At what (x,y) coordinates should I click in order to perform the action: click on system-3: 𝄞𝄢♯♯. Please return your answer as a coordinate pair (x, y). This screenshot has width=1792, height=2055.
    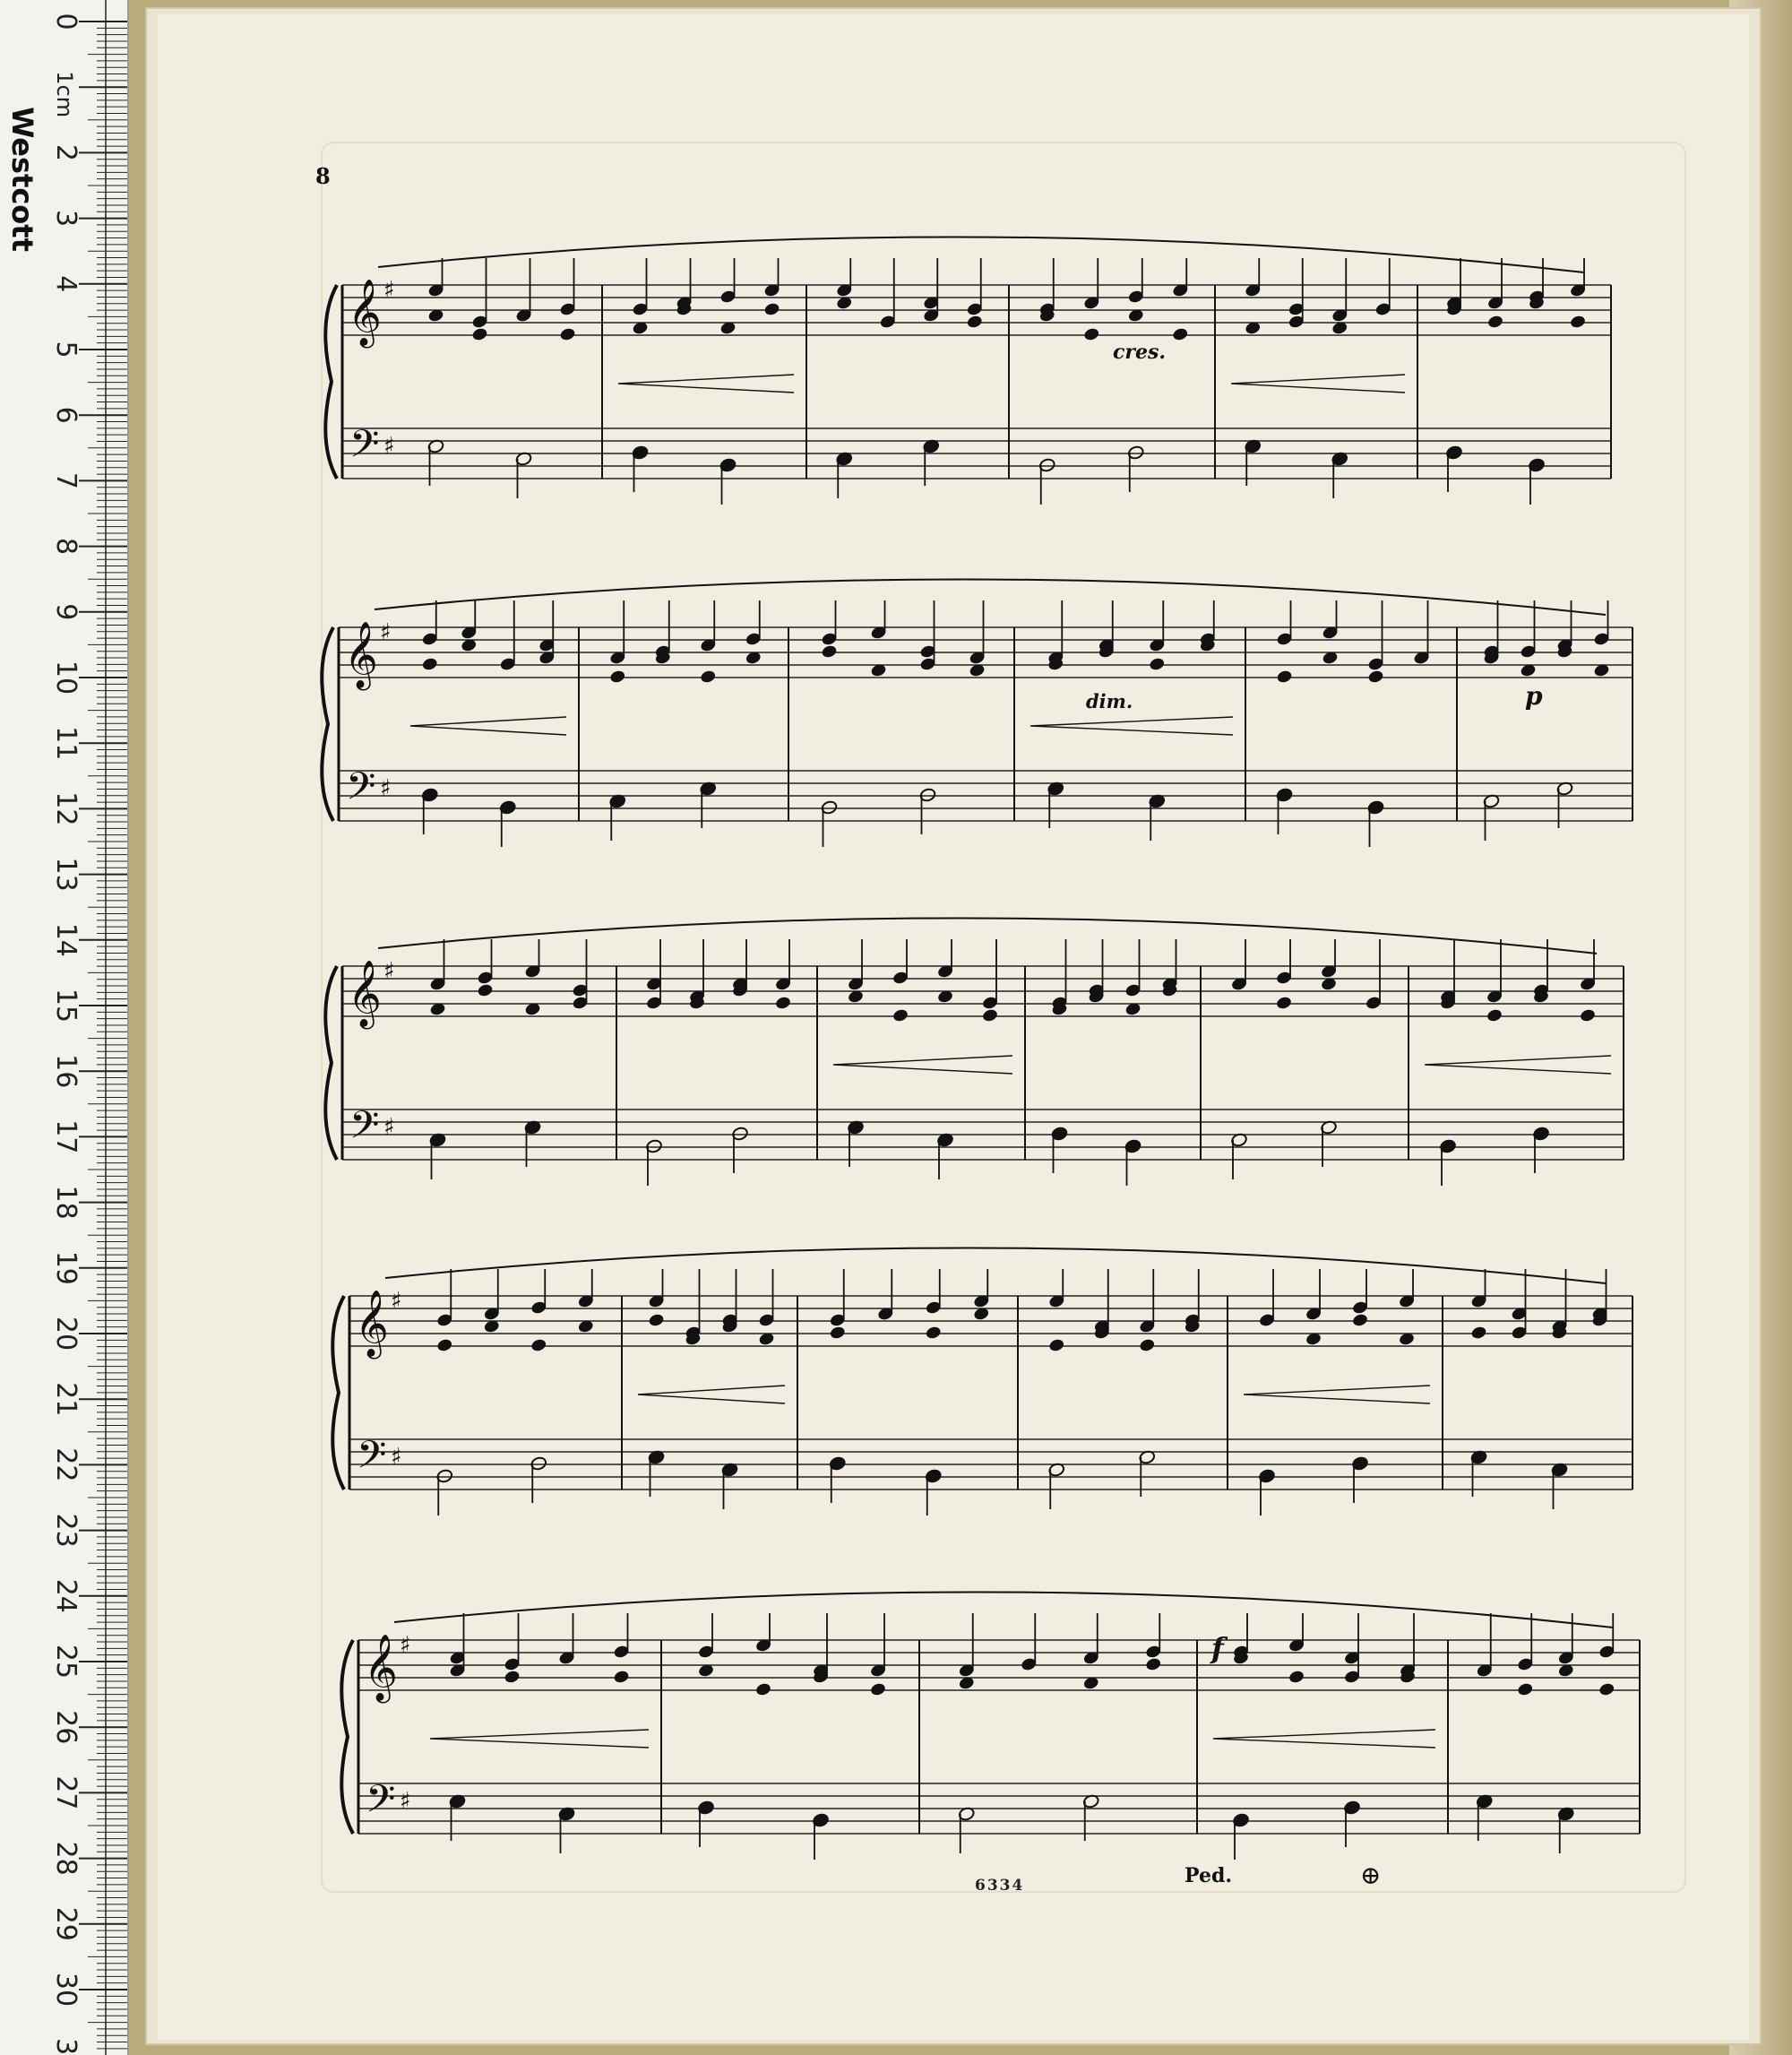
    Looking at the image, I should click on (974, 1051).